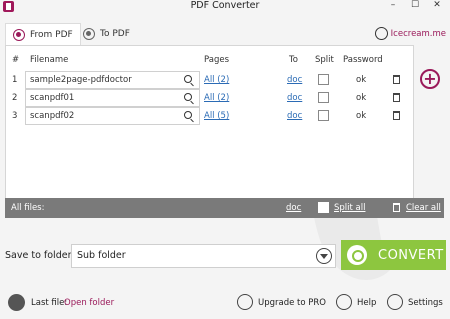 This screenshot has width=450, height=319. I want to click on folder-icon, so click(16, 302).